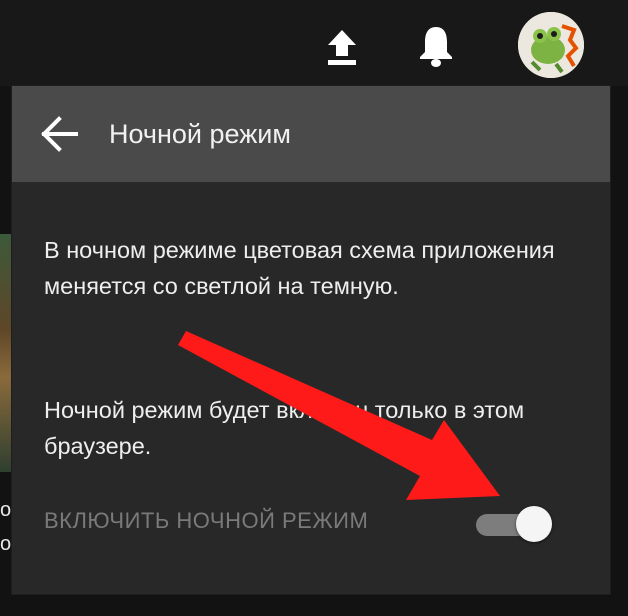  I want to click on night-mode-toggle, so click(513, 524).